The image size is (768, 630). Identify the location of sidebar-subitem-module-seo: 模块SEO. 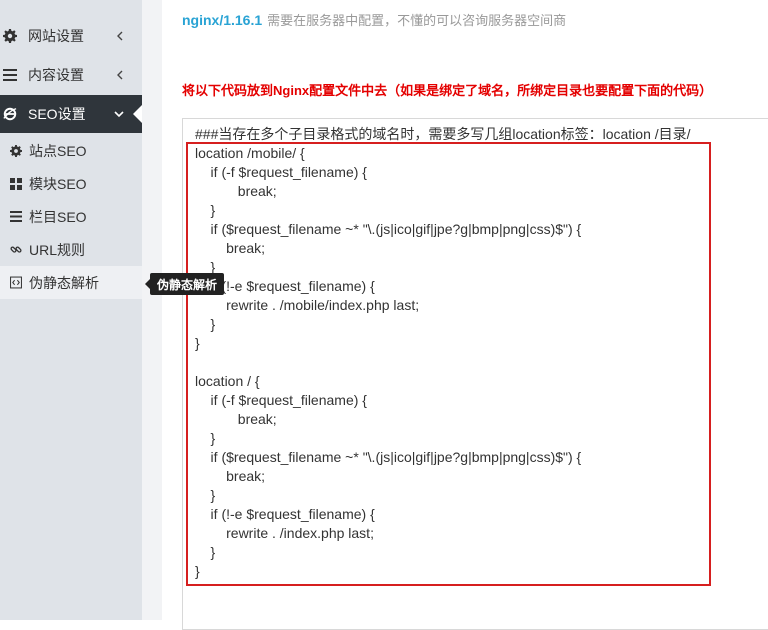
(71, 183).